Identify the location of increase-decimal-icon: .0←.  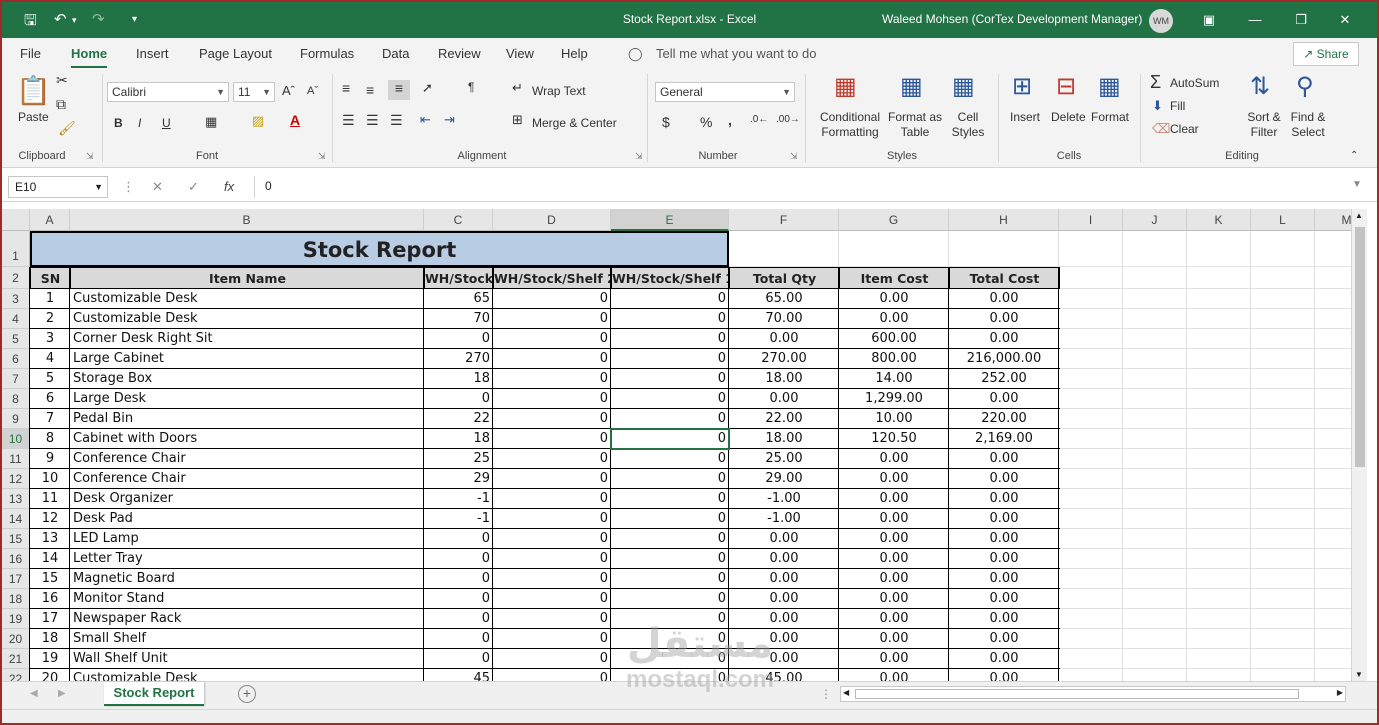
(759, 119).